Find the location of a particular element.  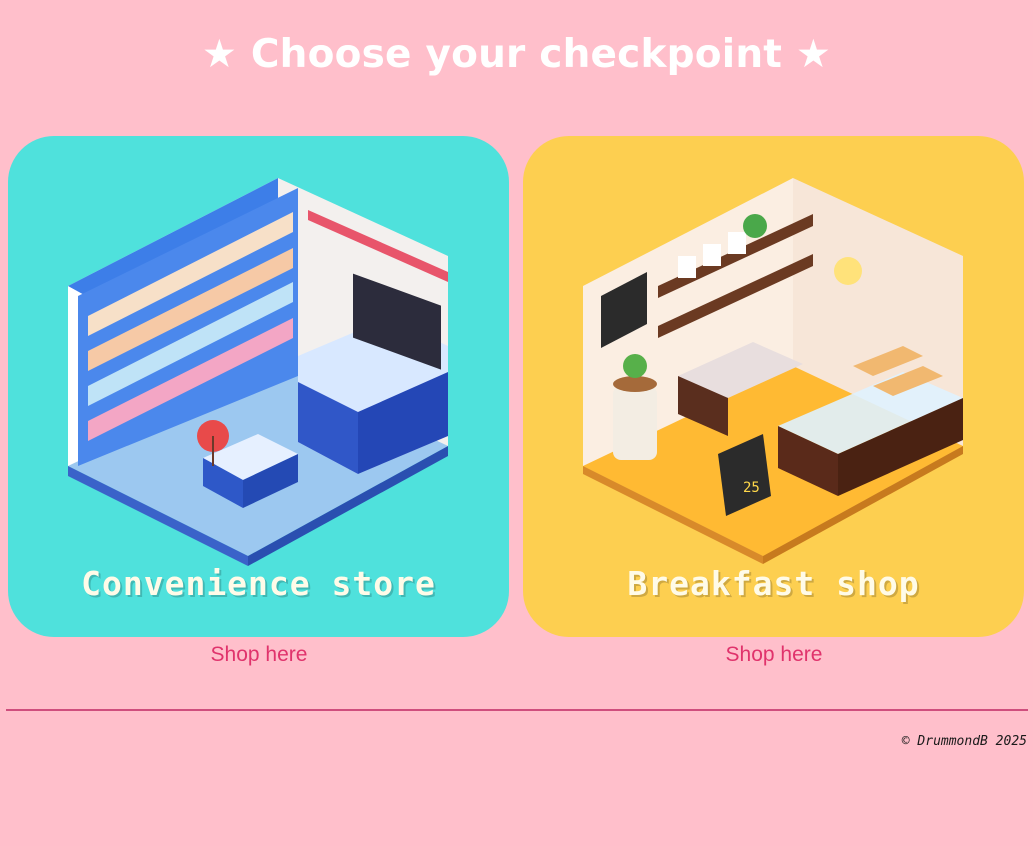

copyright-text: © DrummondB 2025 is located at coordinates (964, 741).